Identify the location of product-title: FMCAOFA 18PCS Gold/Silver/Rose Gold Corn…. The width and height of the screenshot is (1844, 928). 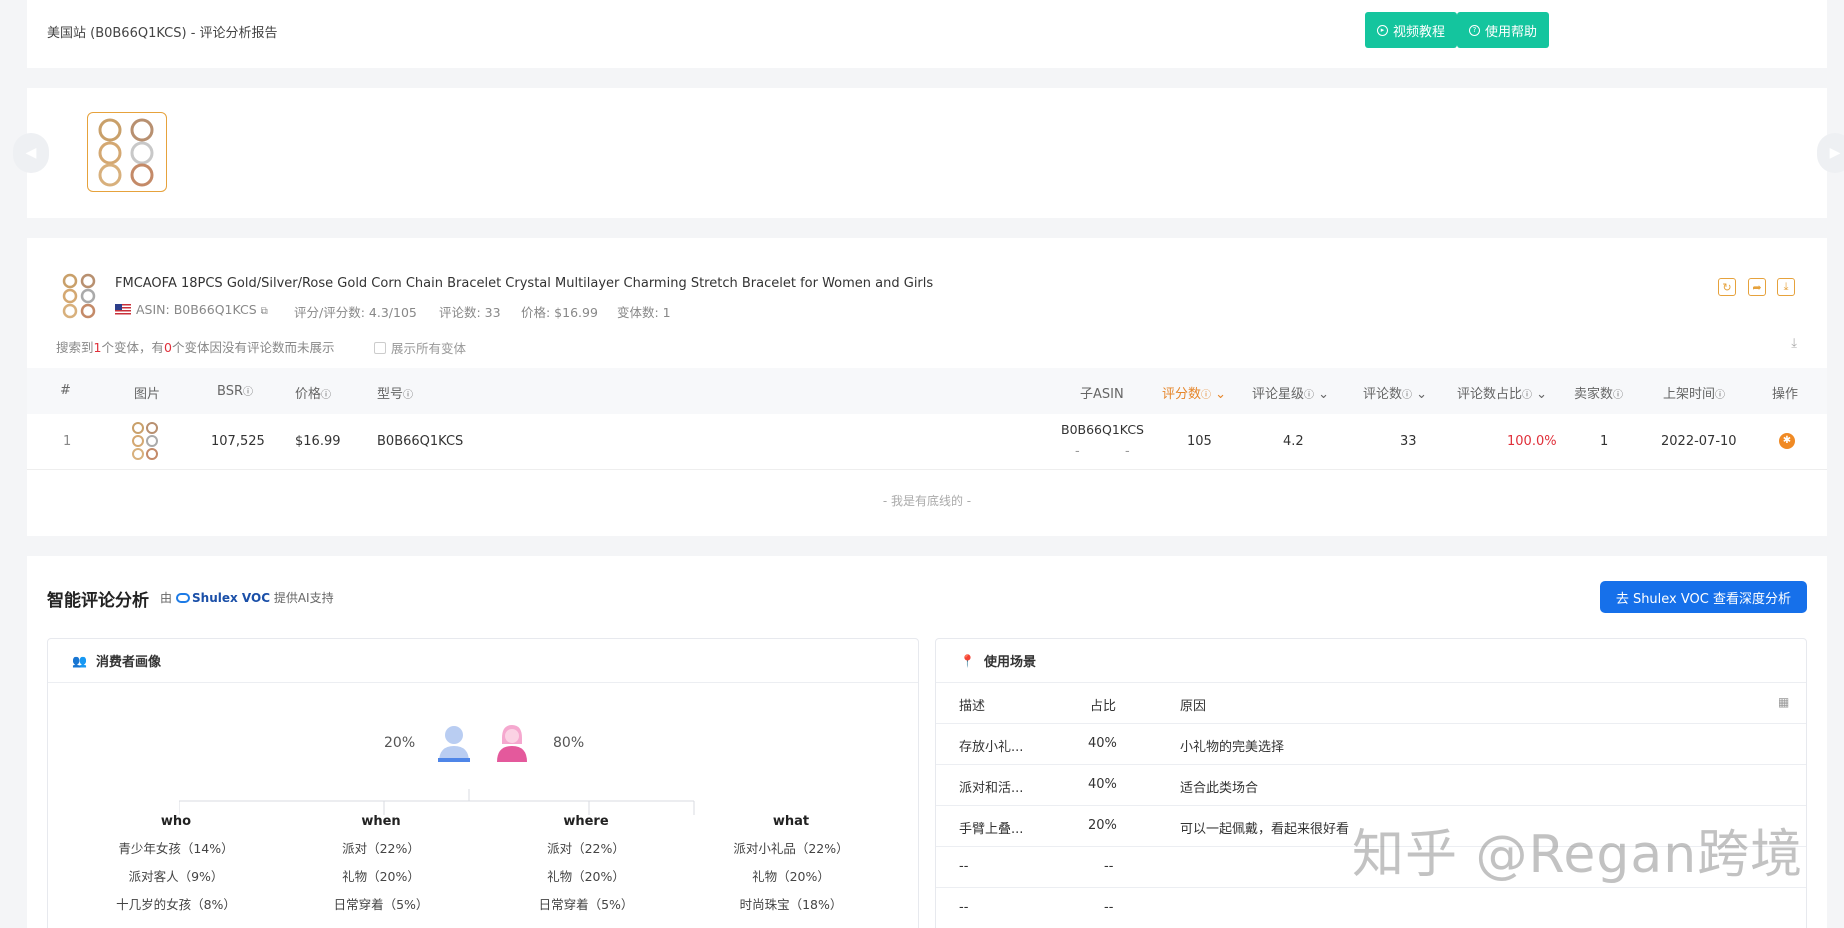
(524, 283).